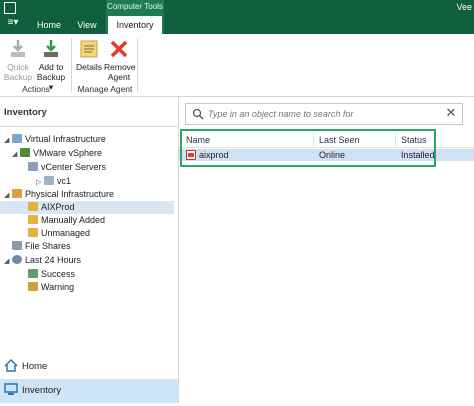 The height and width of the screenshot is (406, 474). I want to click on home-icon, so click(11, 365).